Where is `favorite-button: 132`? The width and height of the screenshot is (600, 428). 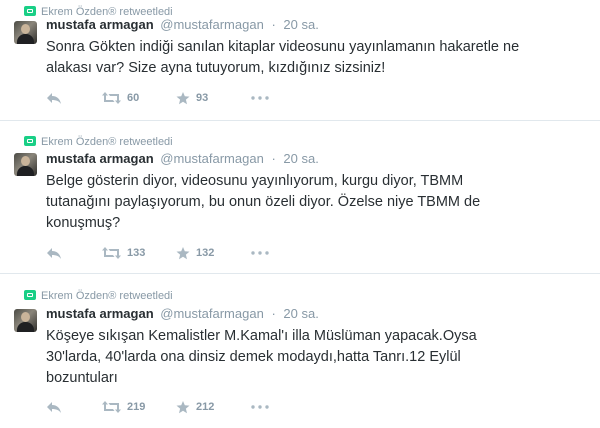 favorite-button: 132 is located at coordinates (195, 253).